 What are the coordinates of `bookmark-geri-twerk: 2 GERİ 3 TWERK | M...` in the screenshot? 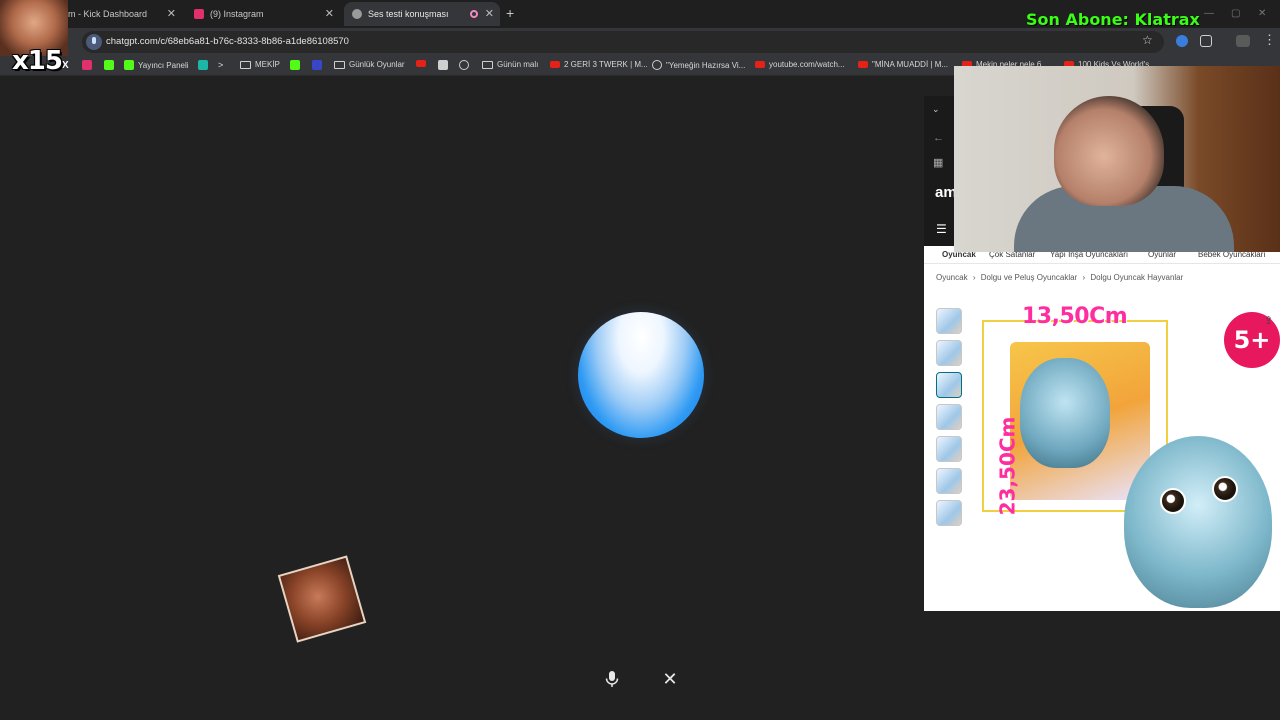 It's located at (599, 64).